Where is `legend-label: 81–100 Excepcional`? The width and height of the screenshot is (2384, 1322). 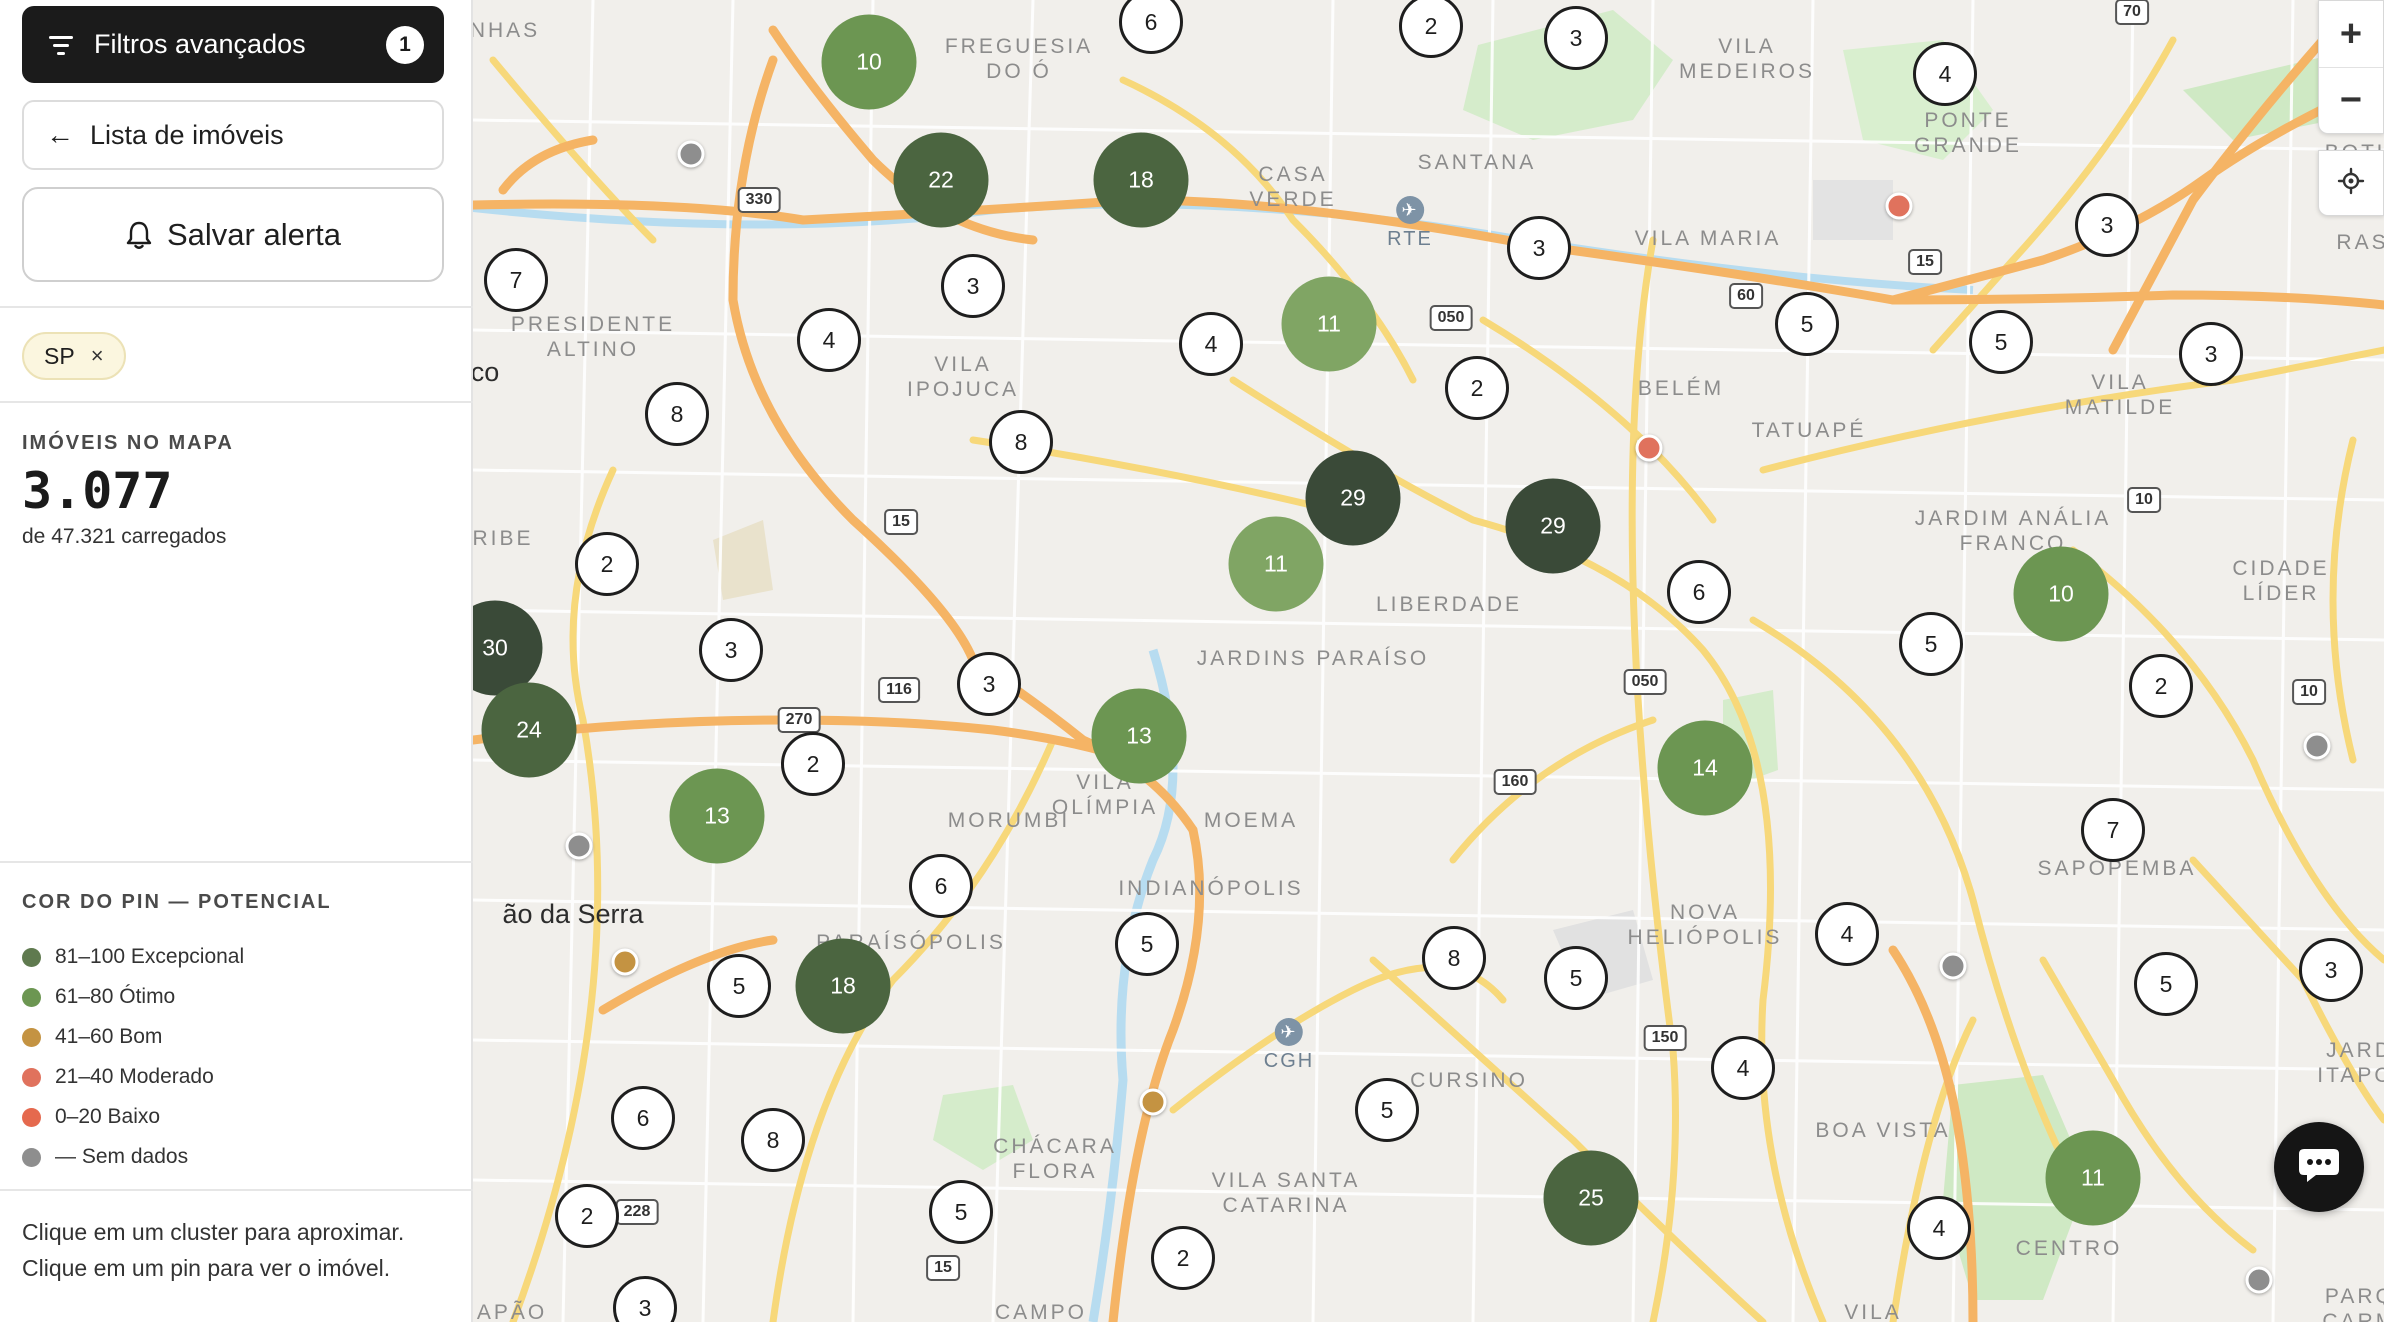
legend-label: 81–100 Excepcional is located at coordinates (150, 956).